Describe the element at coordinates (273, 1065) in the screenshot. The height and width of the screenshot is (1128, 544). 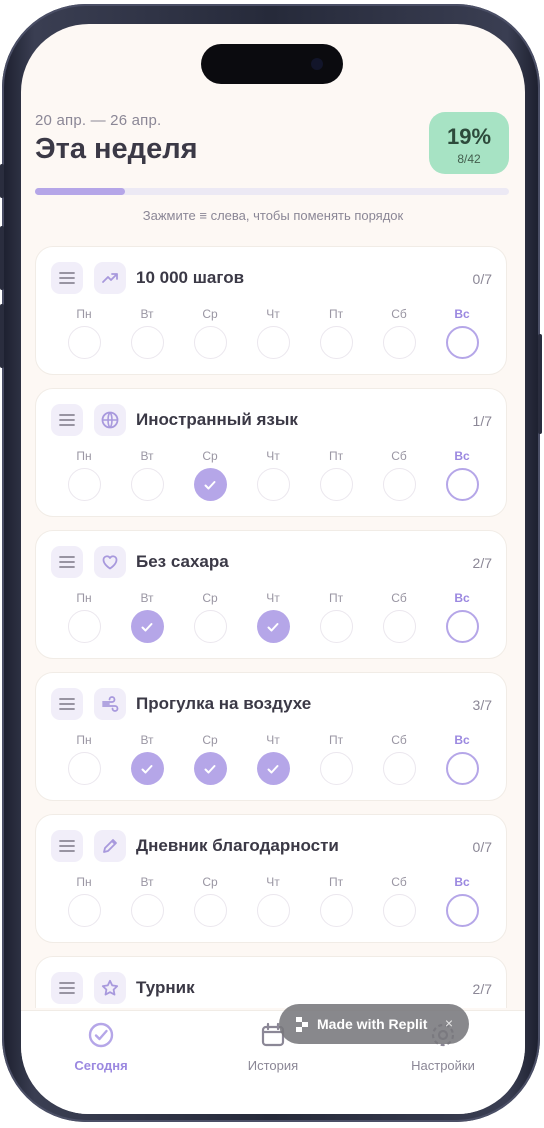
I see `tab-history-label: История` at that location.